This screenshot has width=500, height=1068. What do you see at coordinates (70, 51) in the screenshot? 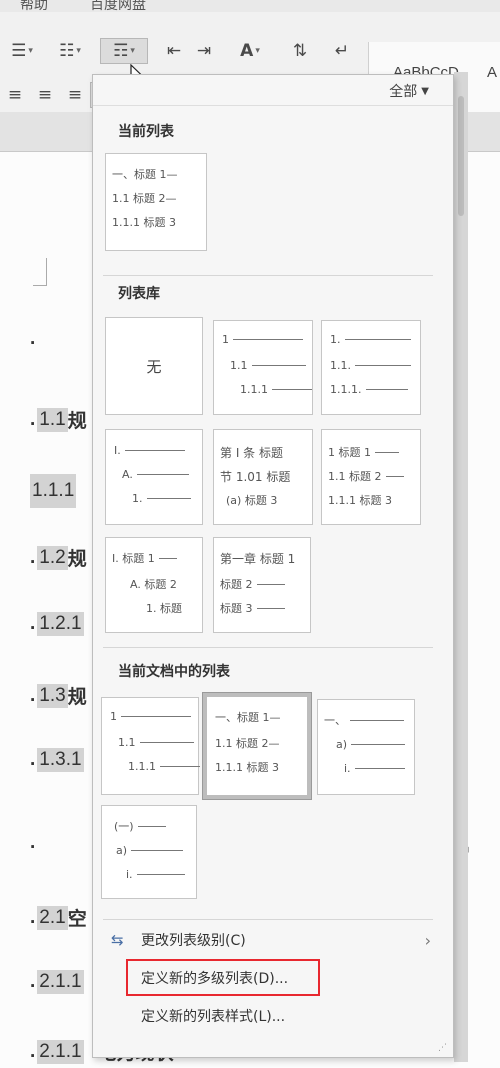
I see `numbering-button: ☷ ▾` at bounding box center [70, 51].